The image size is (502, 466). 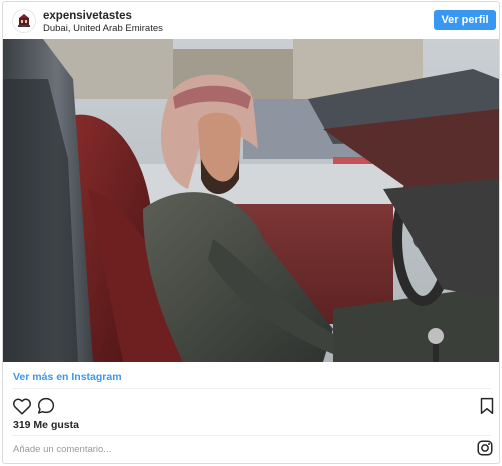 What do you see at coordinates (67, 377) in the screenshot?
I see `view-more-on-instagram-link: Ver más en Instagram` at bounding box center [67, 377].